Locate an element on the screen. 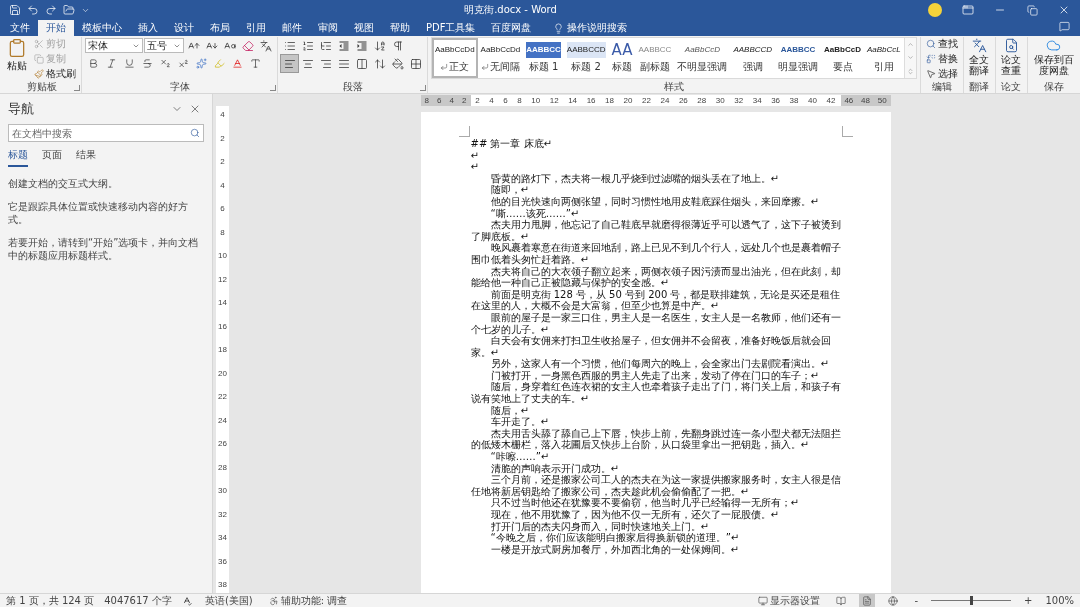 Image resolution: width=1080 pixels, height=607 pixels. paragraph-text: “今晚之后，你们应该能明白搬家后得换新锁的道理。”↵ is located at coordinates (615, 538).